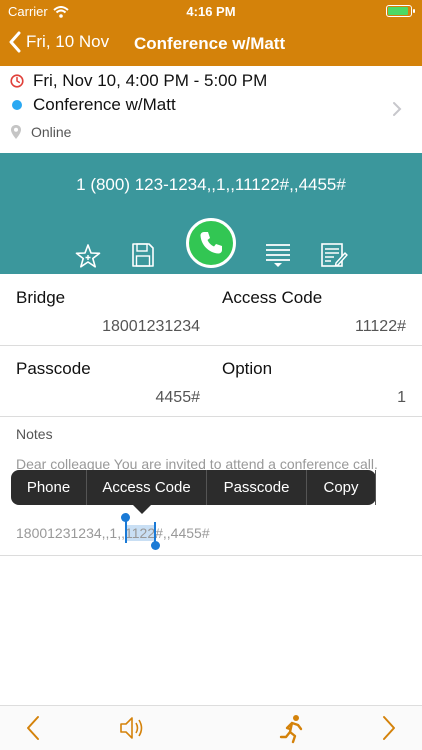  Describe the element at coordinates (401, 398) in the screenshot. I see `option-value: 1` at that location.